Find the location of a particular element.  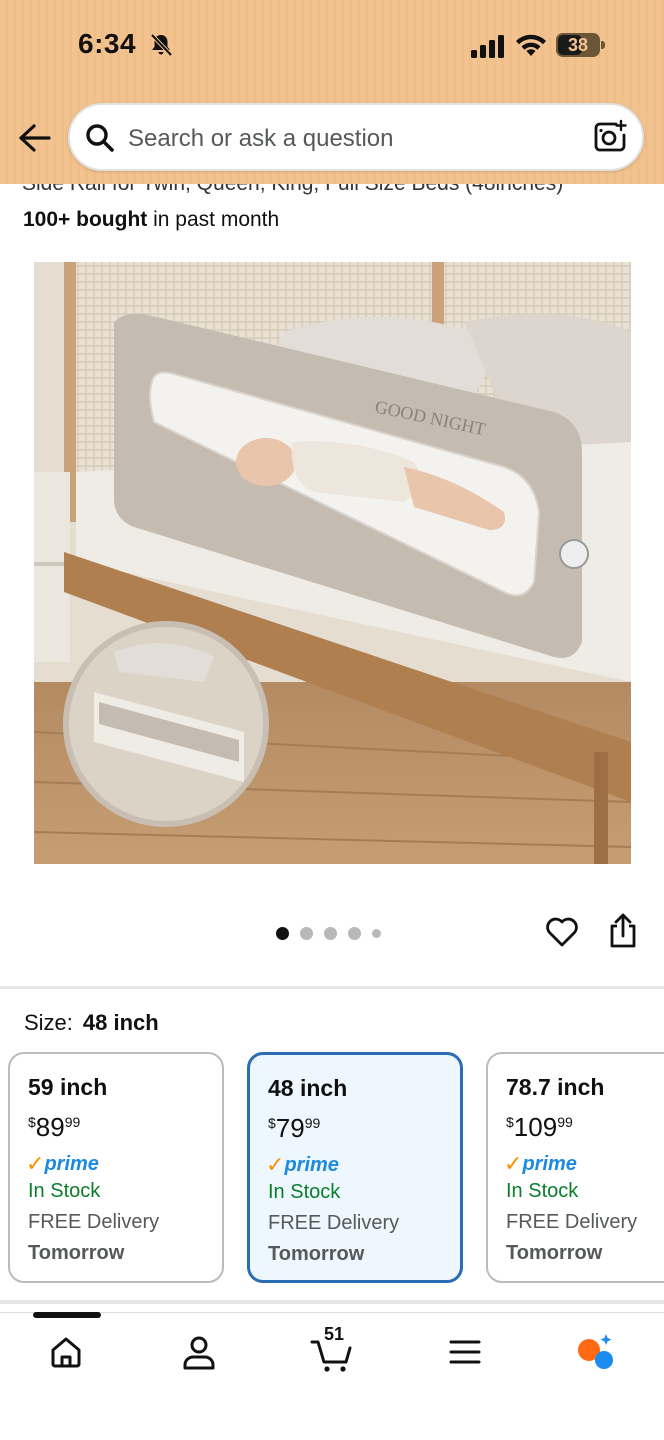

heart-icon is located at coordinates (562, 932).